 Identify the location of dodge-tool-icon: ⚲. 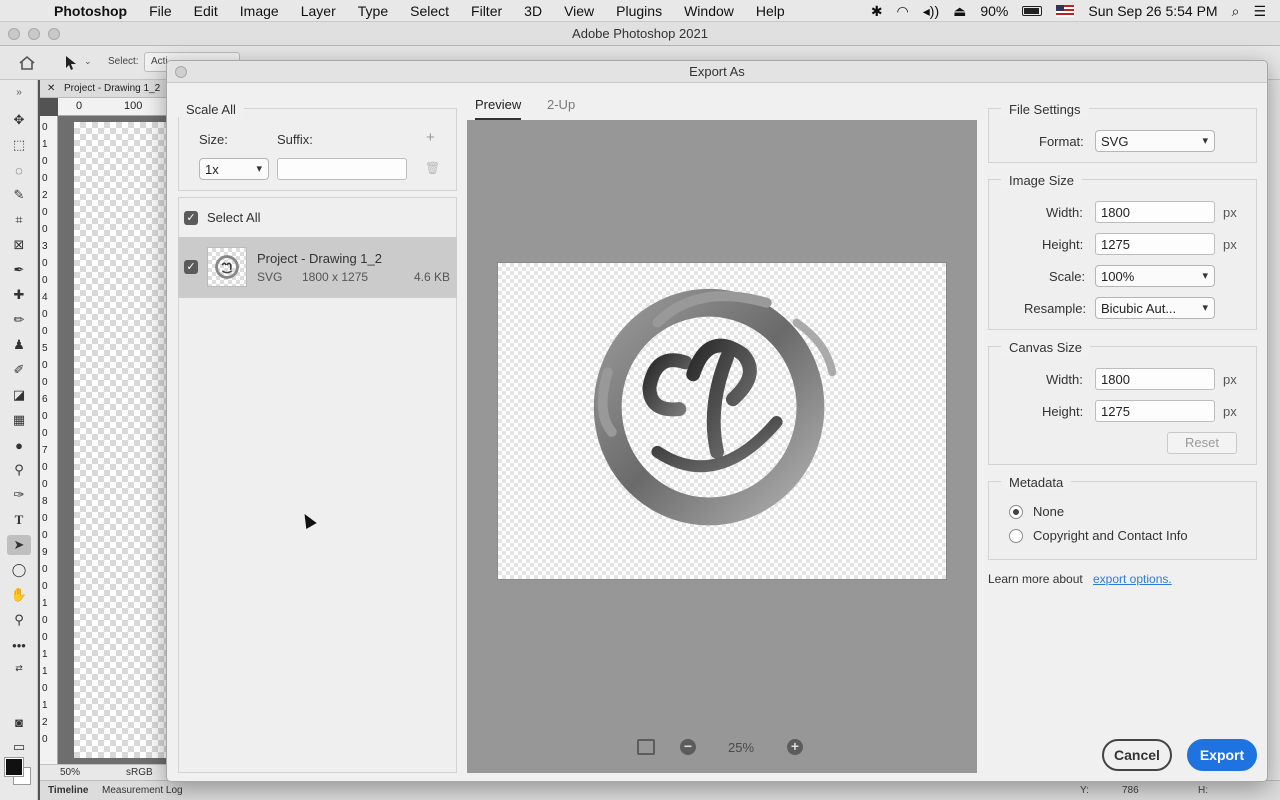
(19, 470).